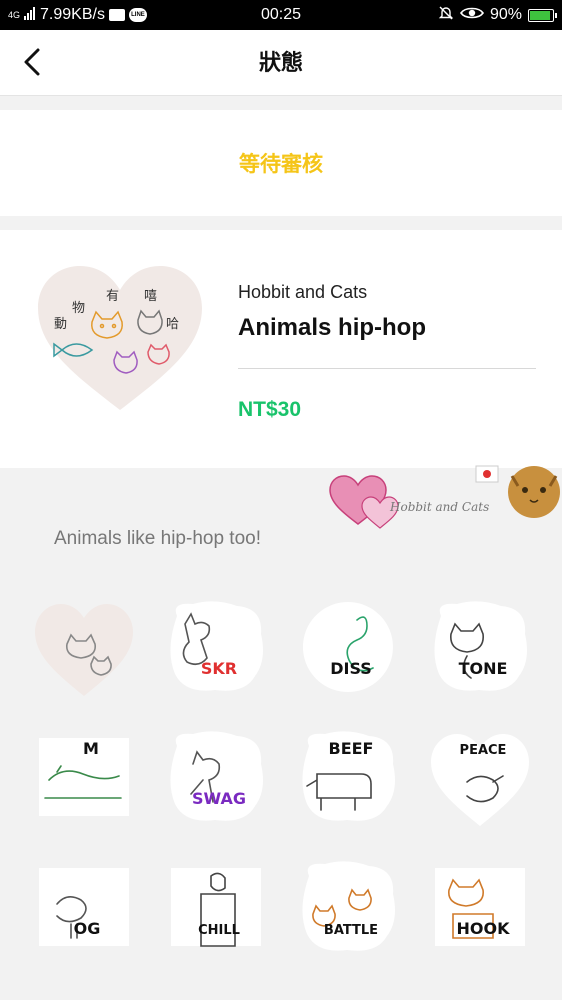 Image resolution: width=562 pixels, height=1000 pixels. What do you see at coordinates (14, 14) in the screenshot?
I see `network-type: 4G` at bounding box center [14, 14].